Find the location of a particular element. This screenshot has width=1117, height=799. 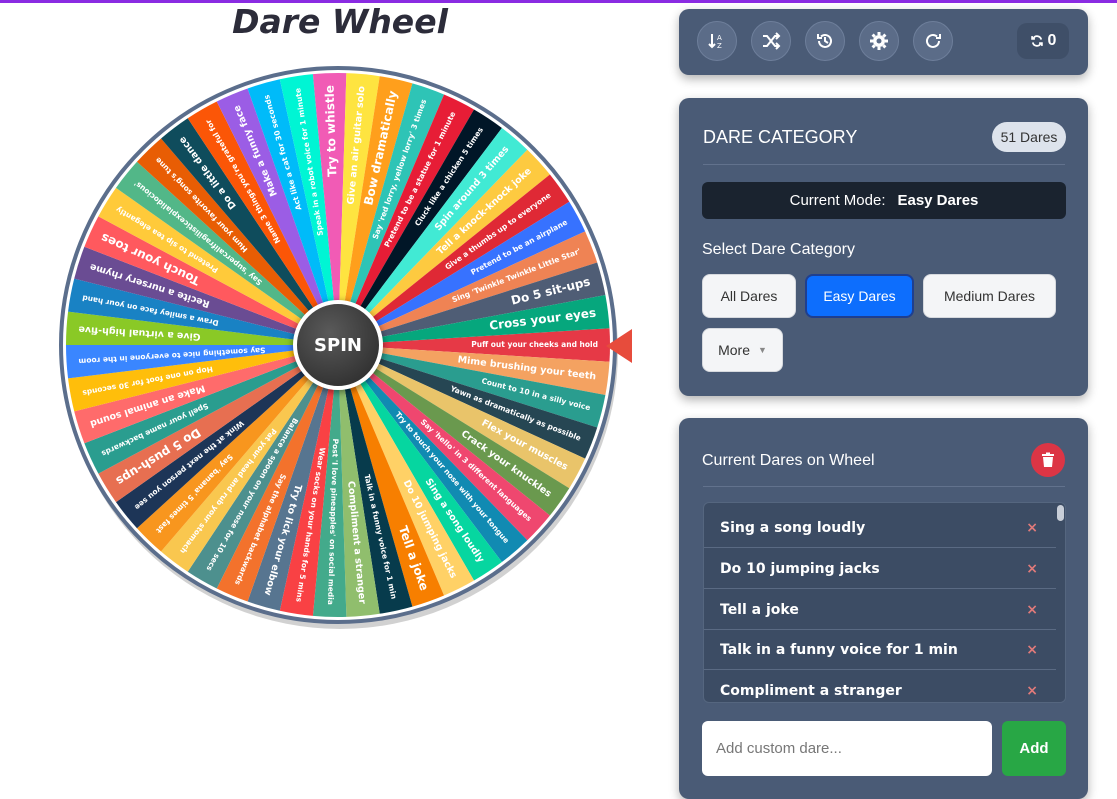

reset-button is located at coordinates (933, 41).